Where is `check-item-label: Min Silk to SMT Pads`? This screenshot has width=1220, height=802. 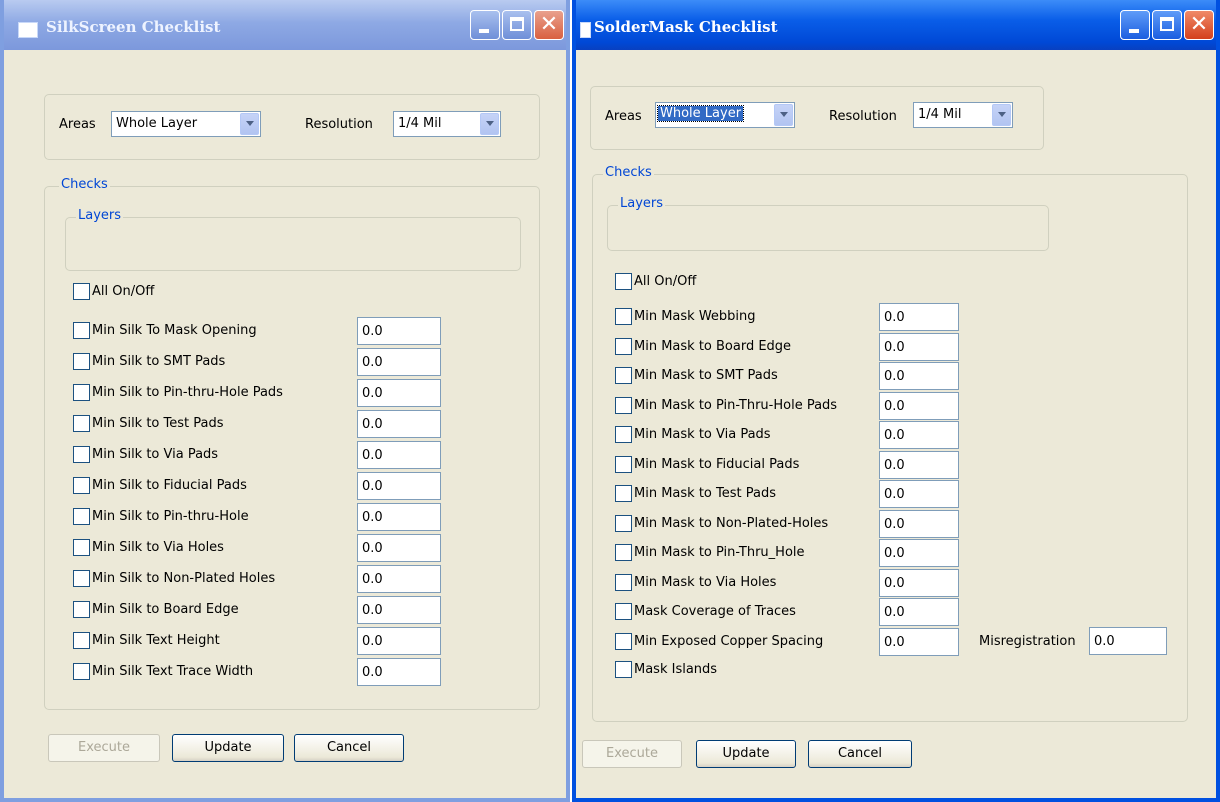
check-item-label: Min Silk to SMT Pads is located at coordinates (159, 361).